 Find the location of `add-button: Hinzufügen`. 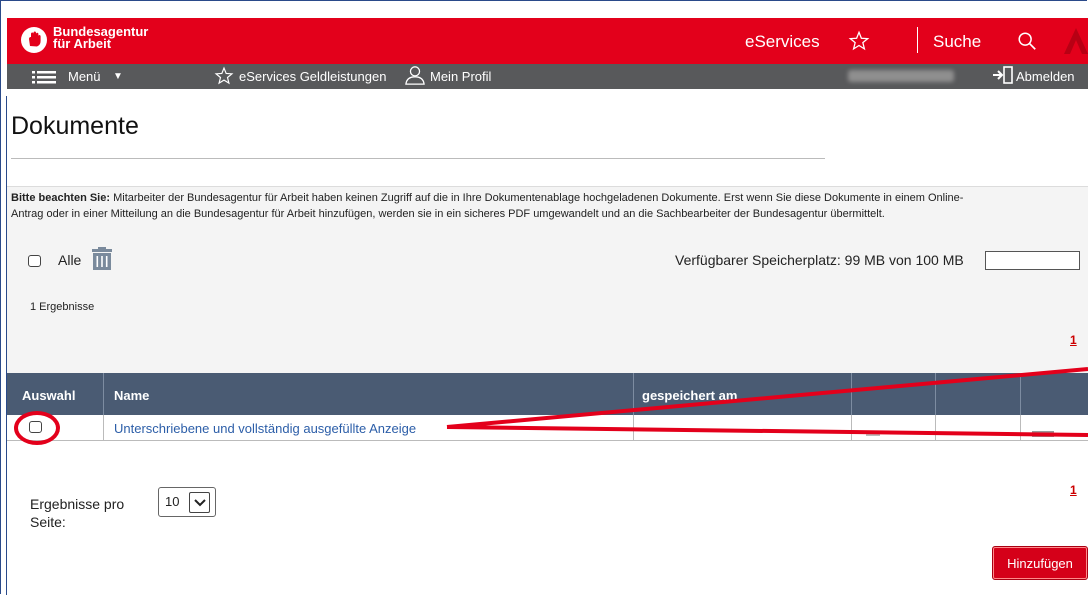

add-button: Hinzufügen is located at coordinates (1040, 563).